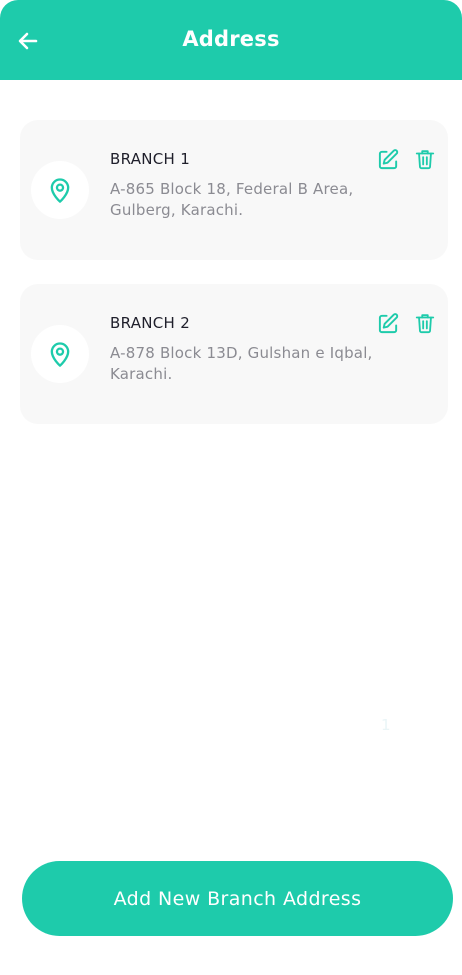 The width and height of the screenshot is (462, 975). I want to click on app-bar: Address, so click(231, 40).